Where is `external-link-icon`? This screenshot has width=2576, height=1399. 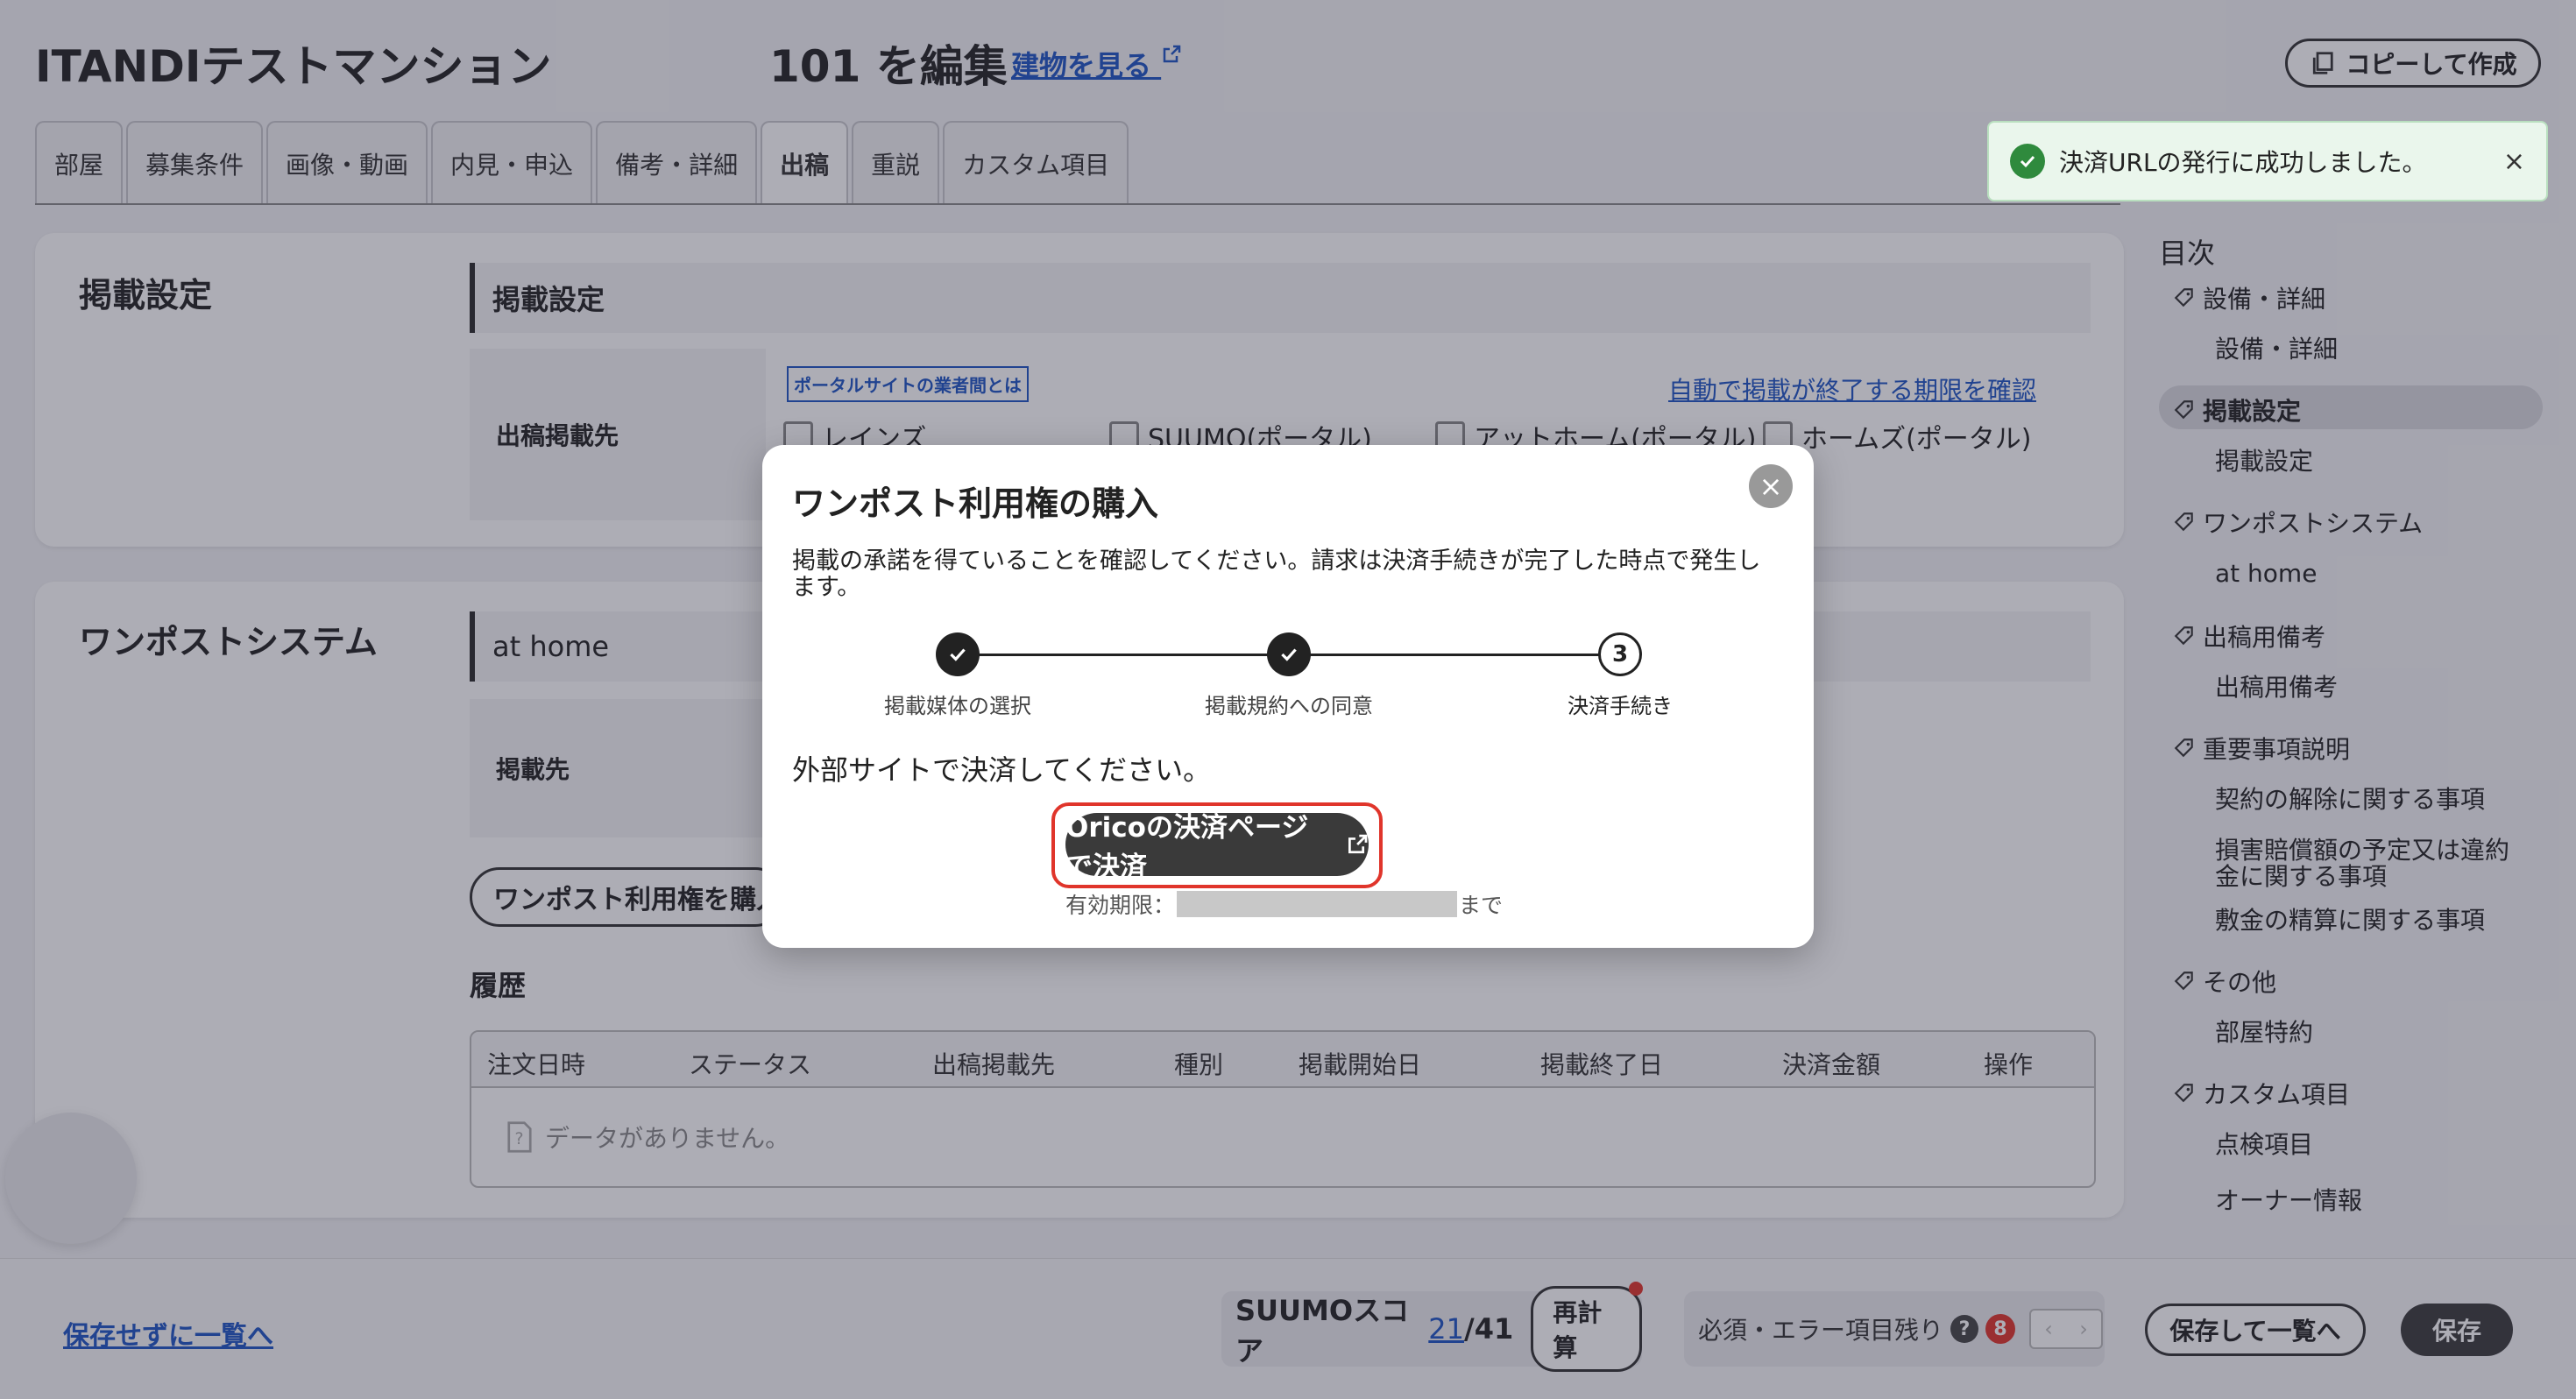
external-link-icon is located at coordinates (1358, 844).